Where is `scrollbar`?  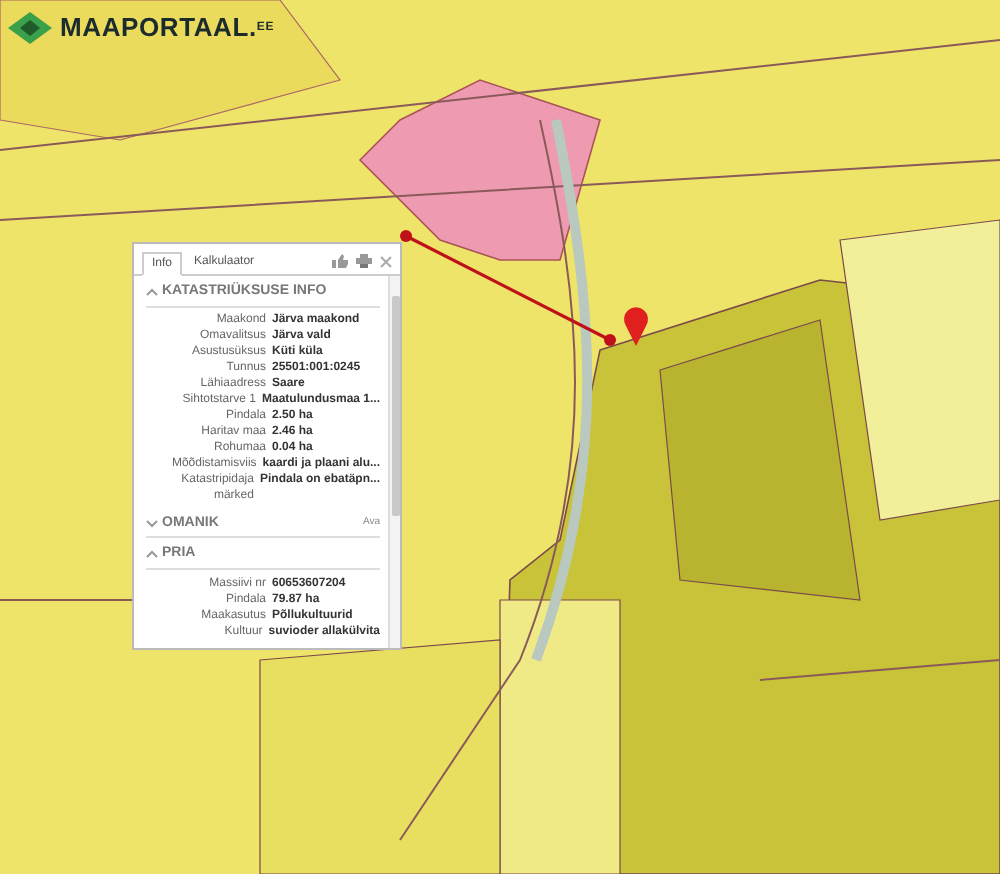 scrollbar is located at coordinates (394, 462).